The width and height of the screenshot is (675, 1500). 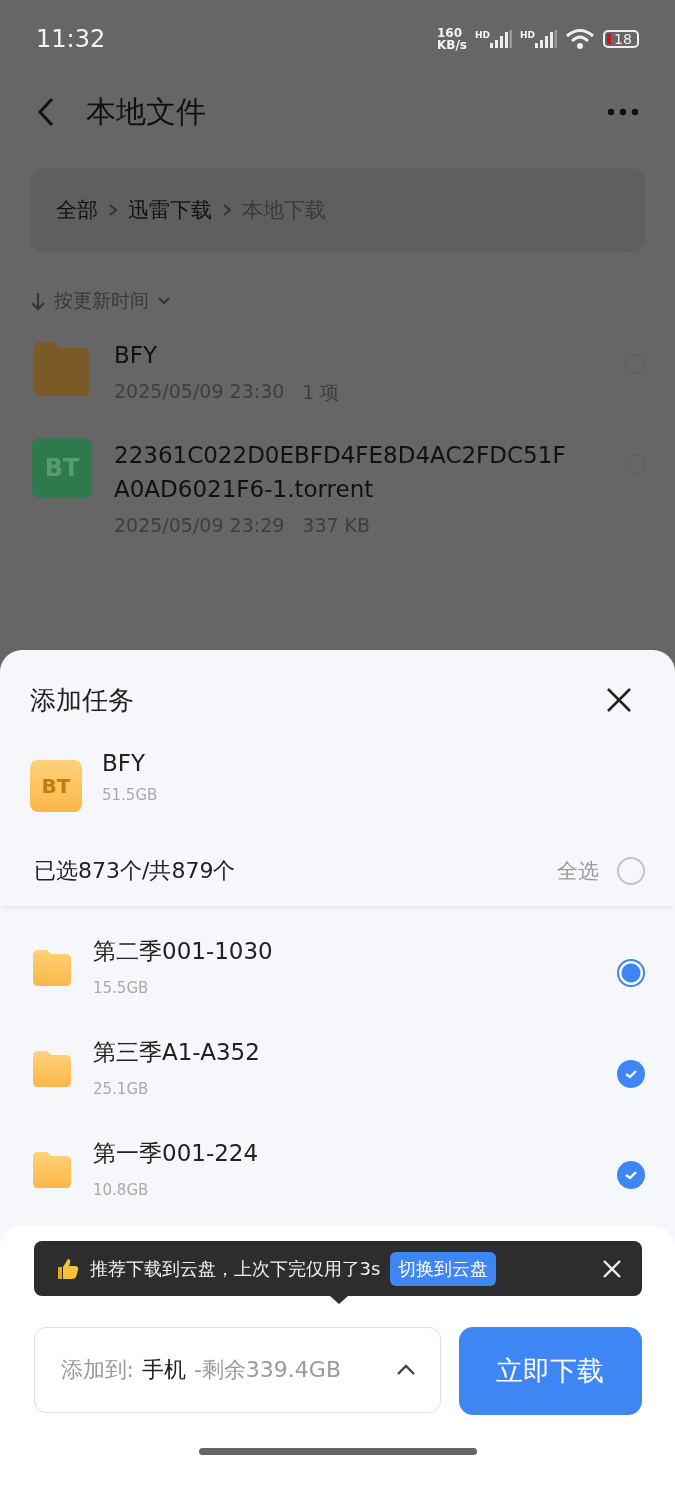 I want to click on battery-icon: 18, so click(x=621, y=39).